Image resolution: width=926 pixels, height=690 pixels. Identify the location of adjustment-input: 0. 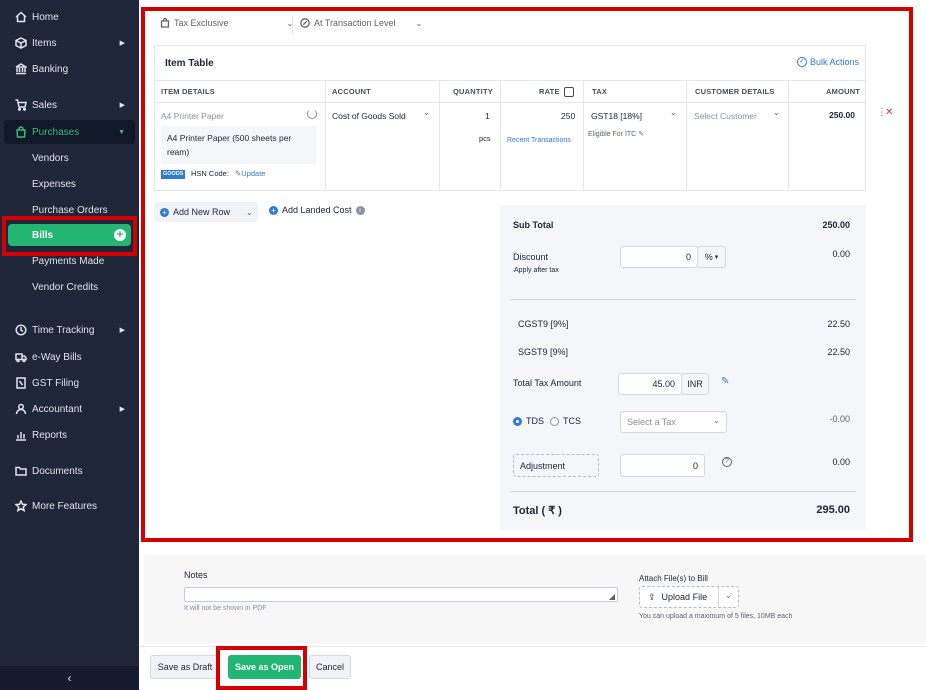
(662, 465).